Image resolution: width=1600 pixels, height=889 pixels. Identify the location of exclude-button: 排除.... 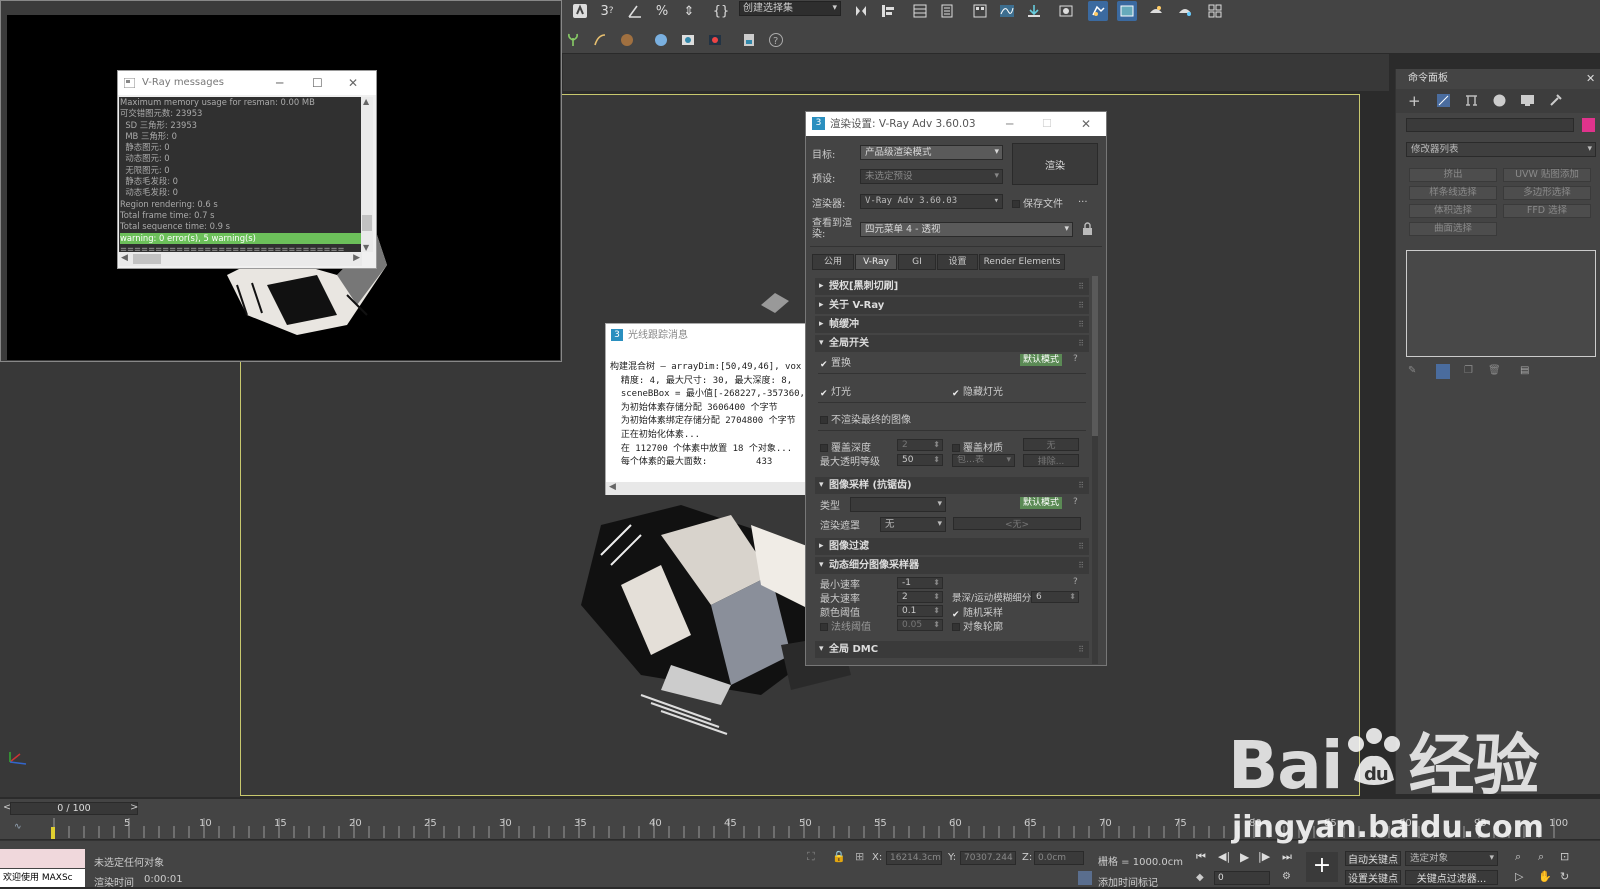
(1051, 460).